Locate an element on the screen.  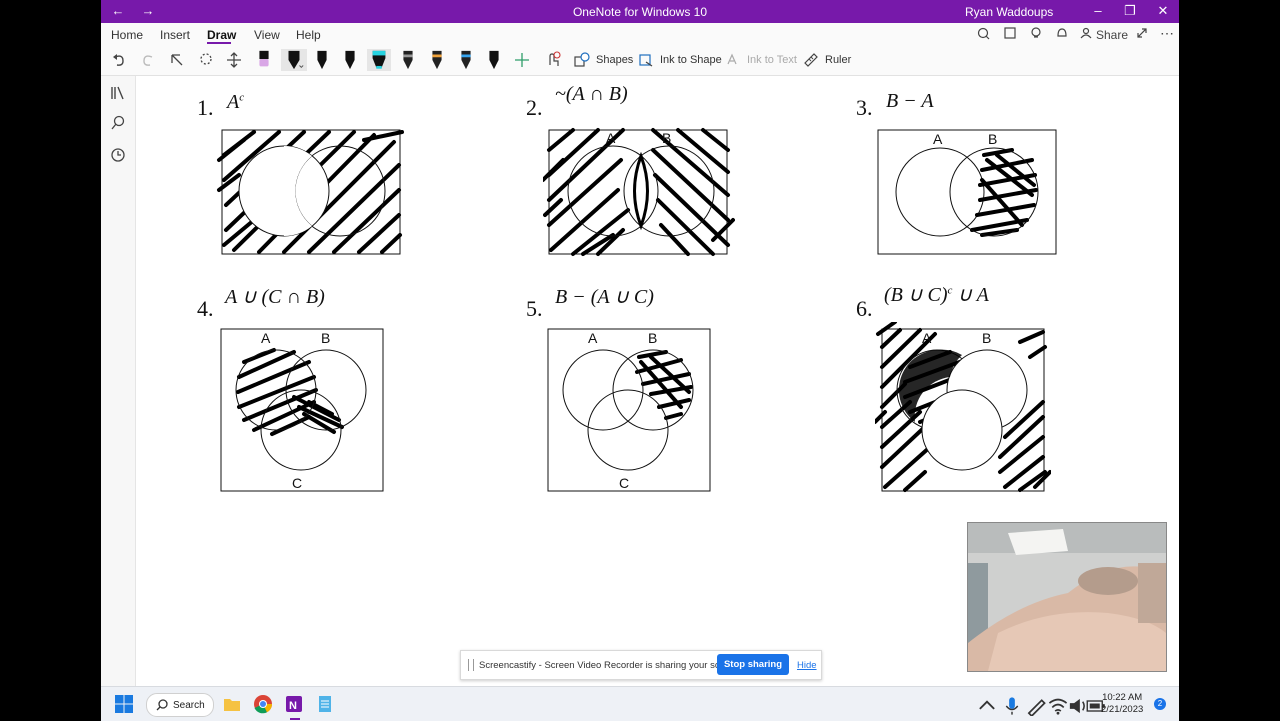
close-button: ✕ is located at coordinates (1163, 11).